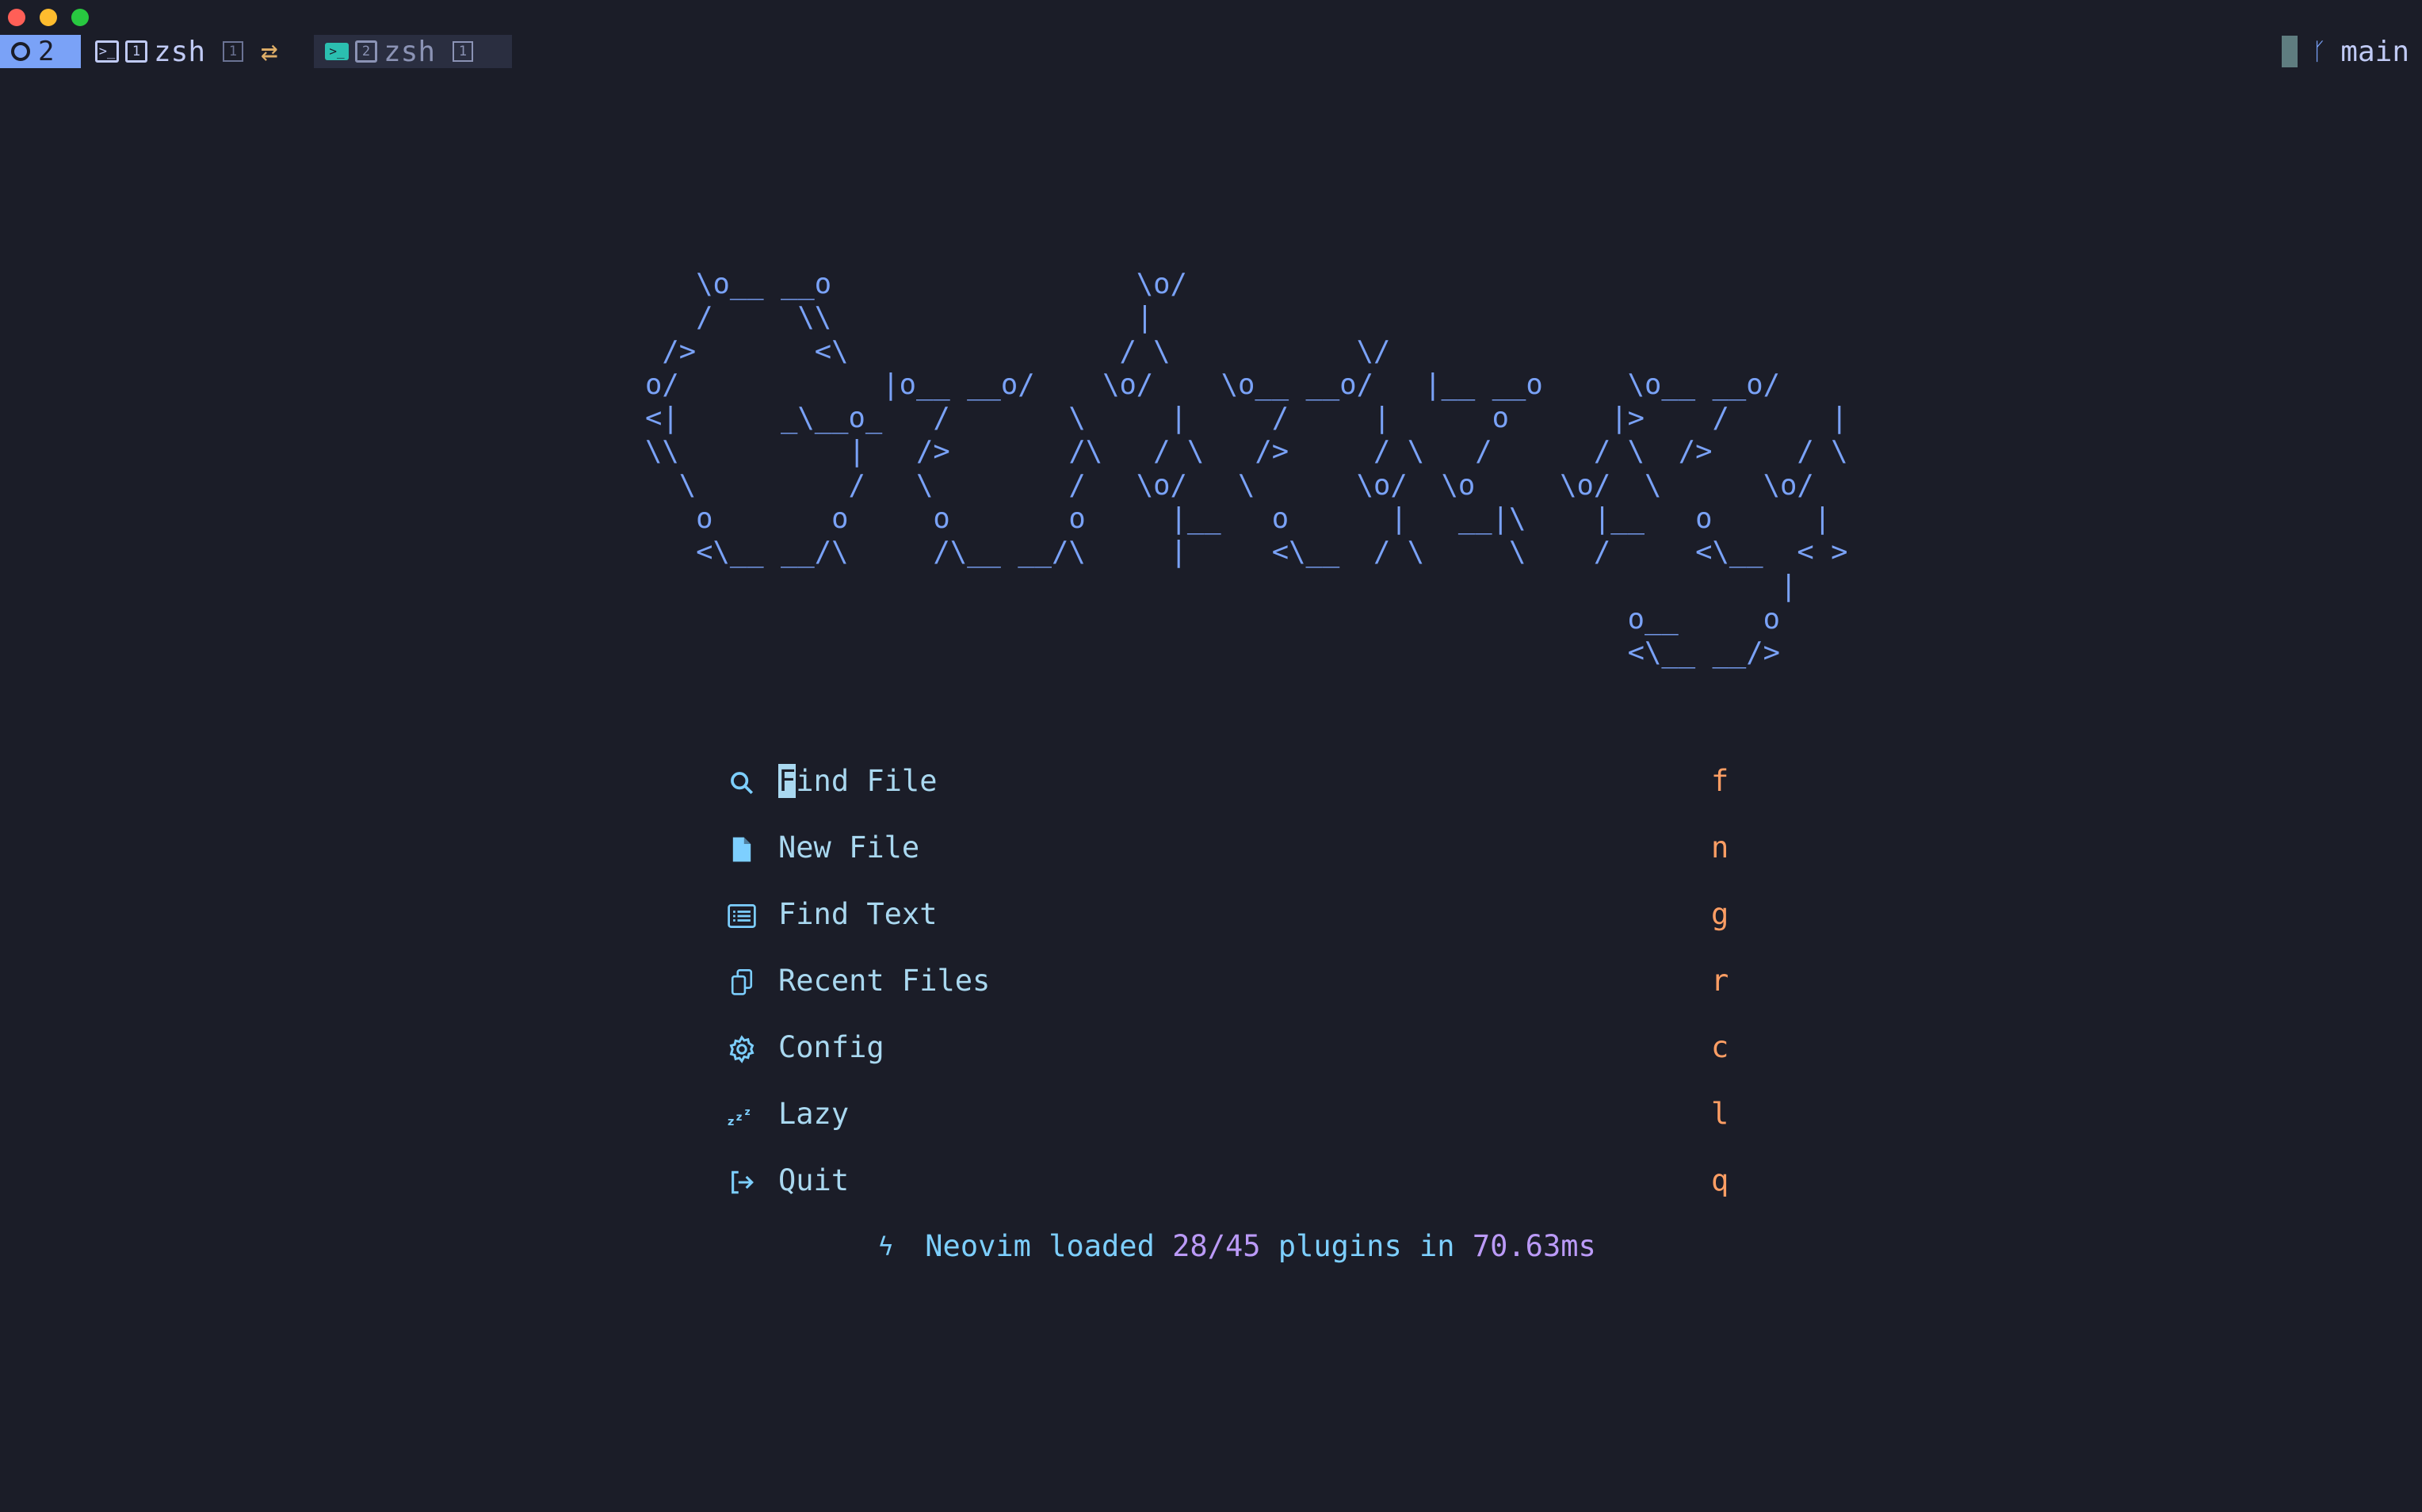 The image size is (2422, 1512). Describe the element at coordinates (858, 781) in the screenshot. I see `menu-label: Find File` at that location.